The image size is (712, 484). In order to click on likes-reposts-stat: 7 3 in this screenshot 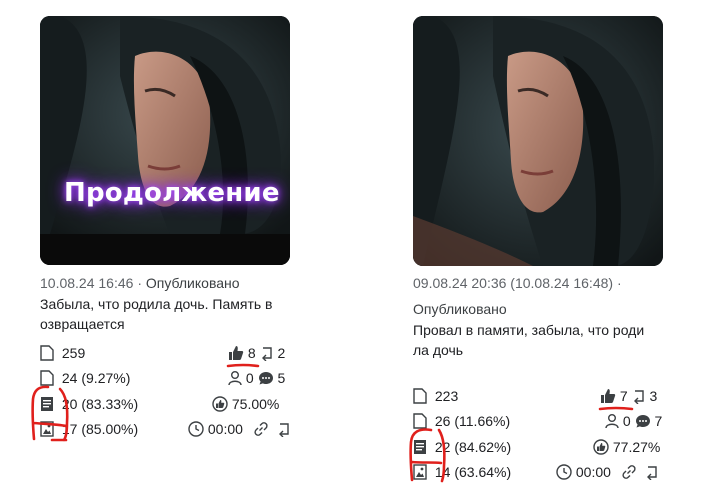, I will do `click(628, 396)`.